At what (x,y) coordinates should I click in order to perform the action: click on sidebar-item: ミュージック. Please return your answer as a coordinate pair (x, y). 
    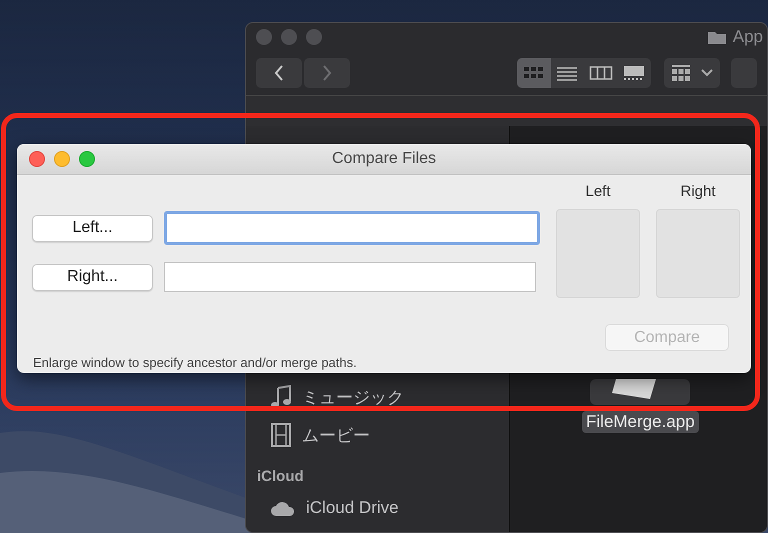
    Looking at the image, I should click on (377, 397).